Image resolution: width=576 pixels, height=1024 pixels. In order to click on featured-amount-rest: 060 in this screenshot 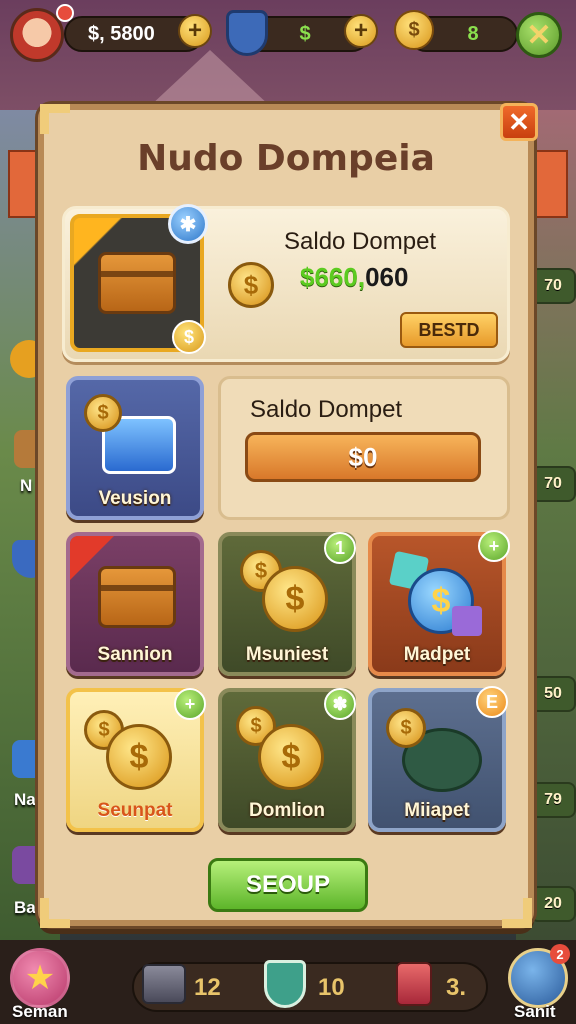, I will do `click(387, 277)`.